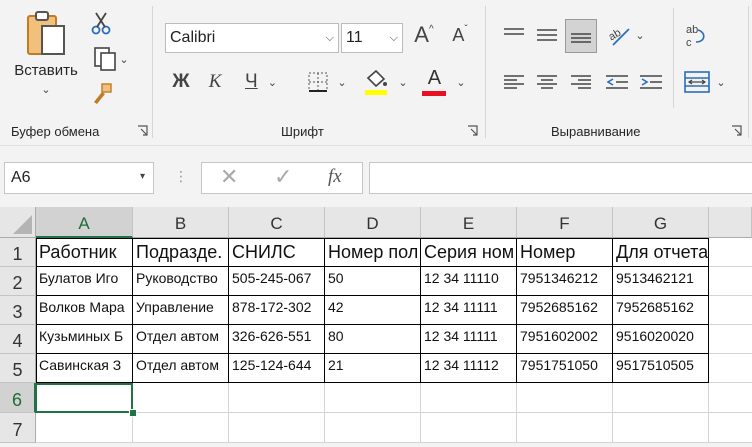 Image resolution: width=752 pixels, height=447 pixels. Describe the element at coordinates (133, 413) in the screenshot. I see `fill-handle` at that location.